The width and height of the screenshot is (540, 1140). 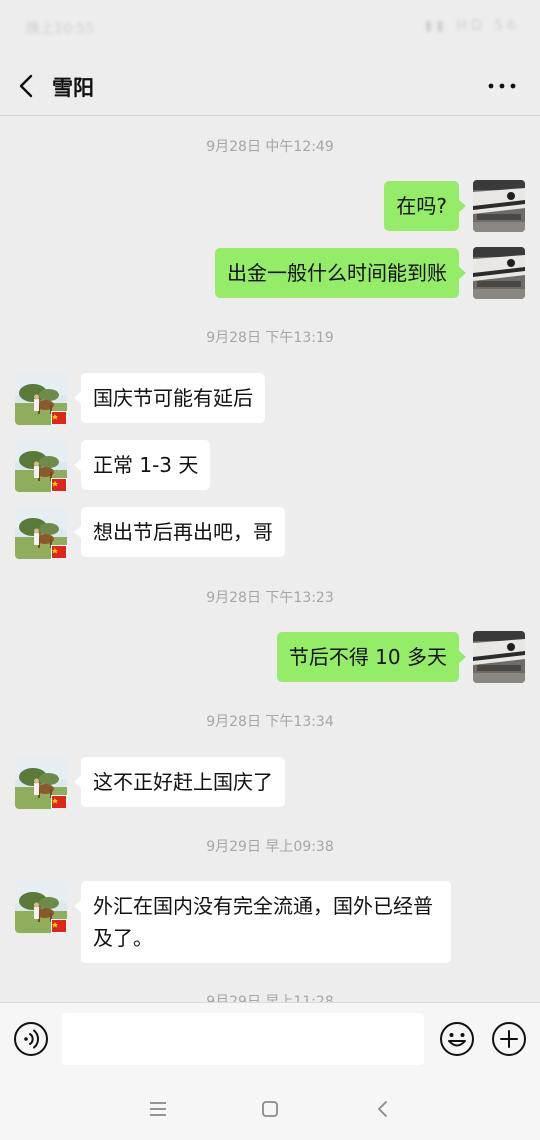 I want to click on voice-icon, so click(x=31, y=1039).